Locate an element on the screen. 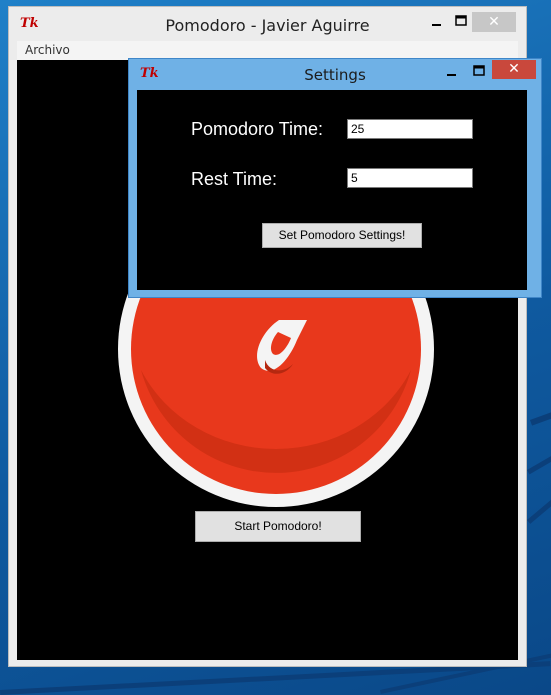  minimize-icon is located at coordinates (452, 73).